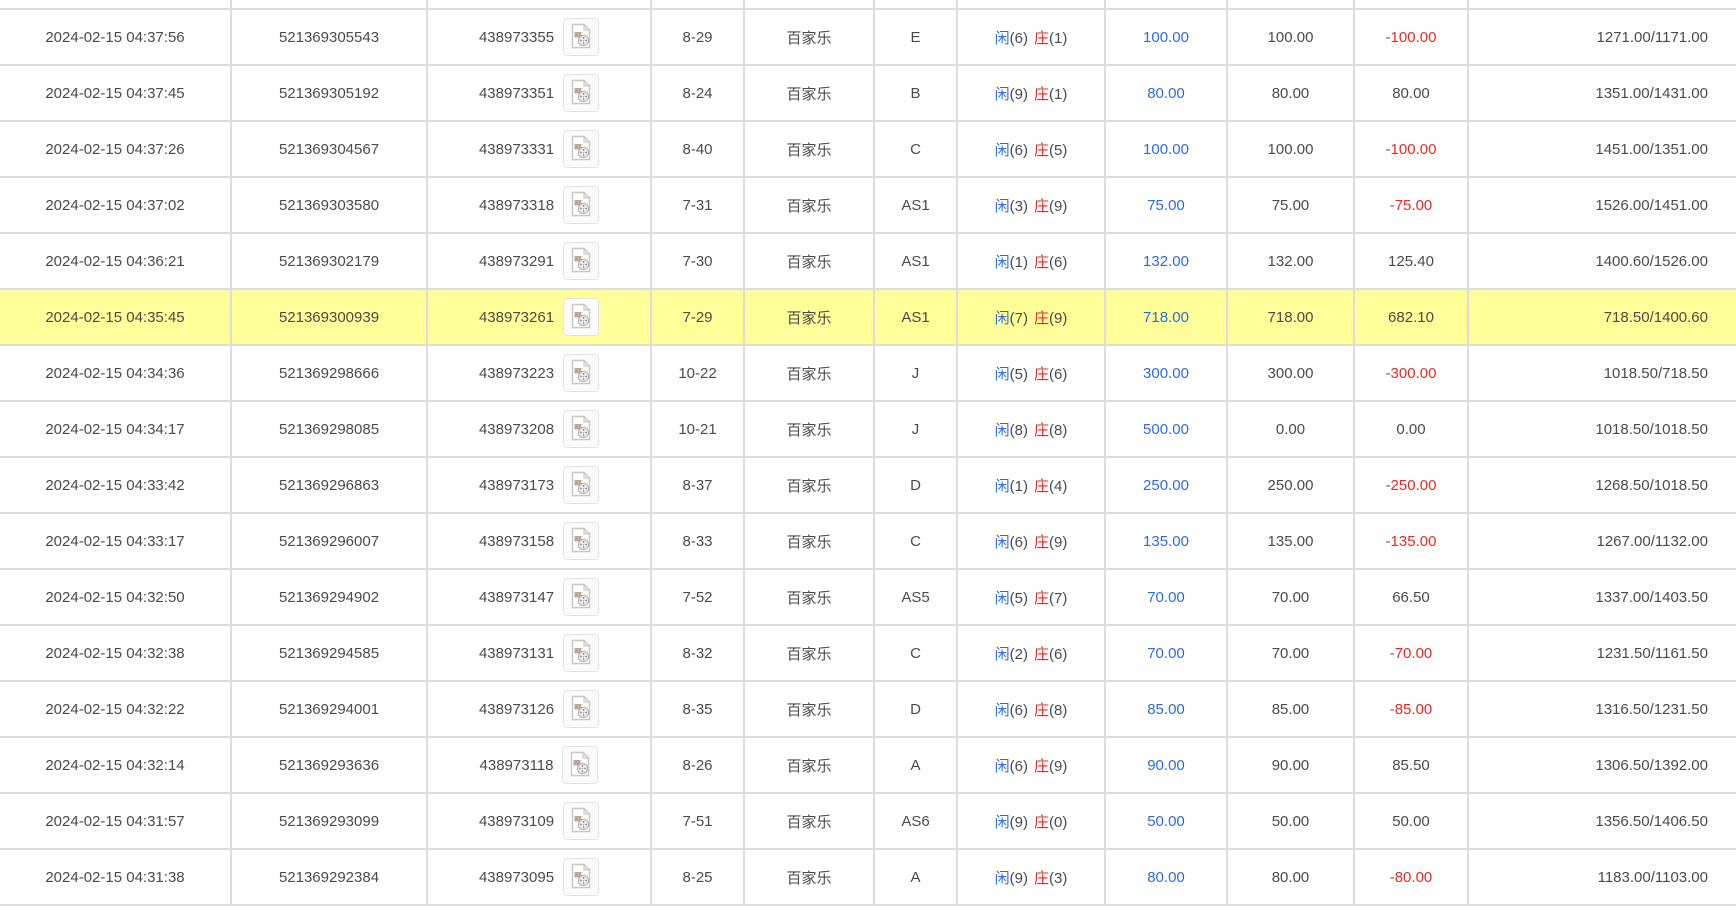 This screenshot has height=906, width=1736. What do you see at coordinates (329, 877) in the screenshot?
I see `cell-order-id: 521369292384` at bounding box center [329, 877].